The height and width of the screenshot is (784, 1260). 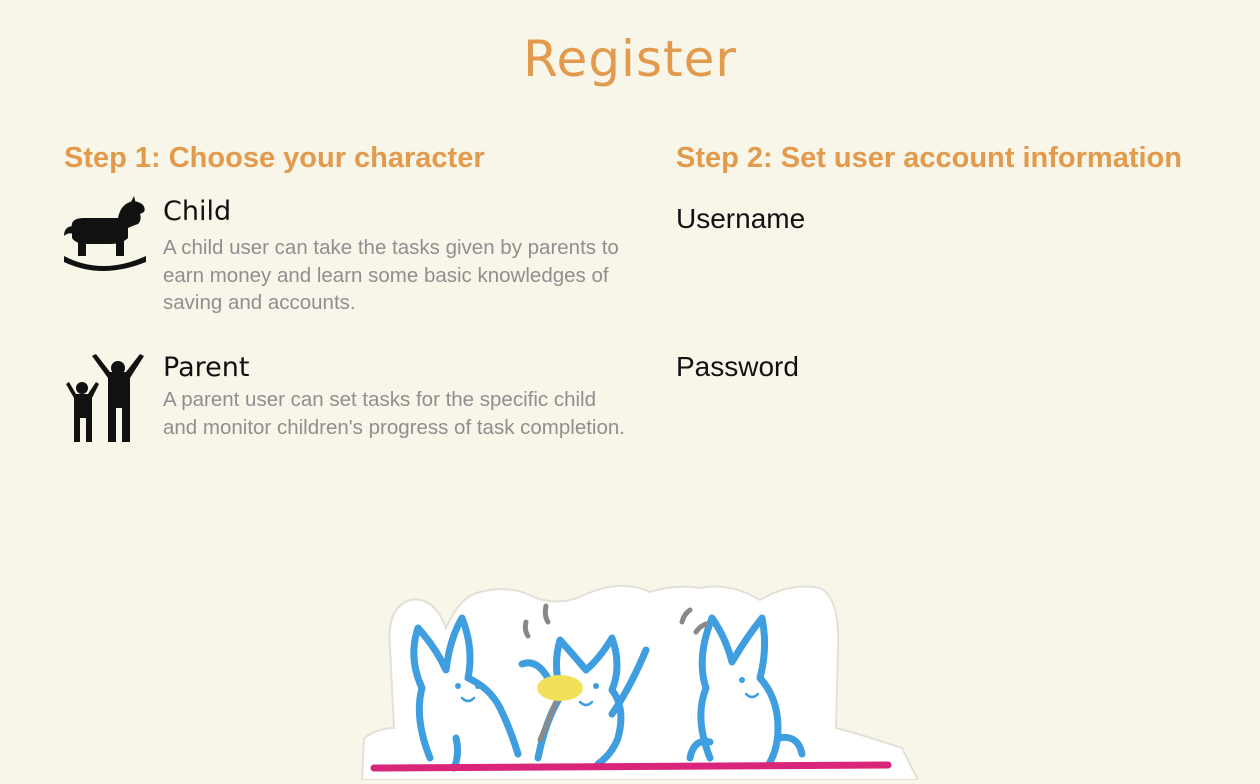 What do you see at coordinates (206, 367) in the screenshot?
I see `role-name-parent: Parent` at bounding box center [206, 367].